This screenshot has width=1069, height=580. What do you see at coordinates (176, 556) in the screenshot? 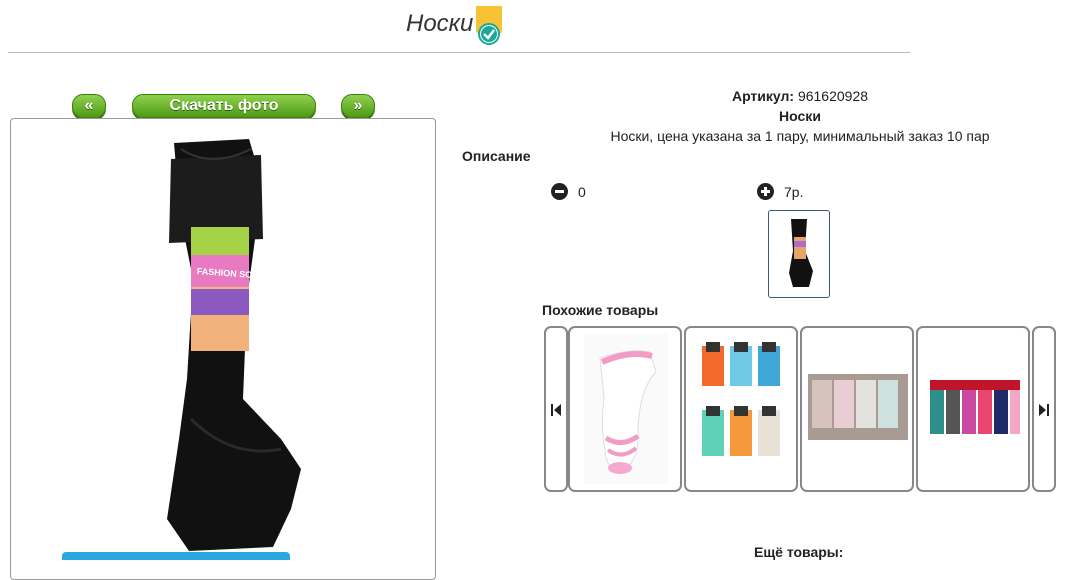
I see `photo-footer-bar` at bounding box center [176, 556].